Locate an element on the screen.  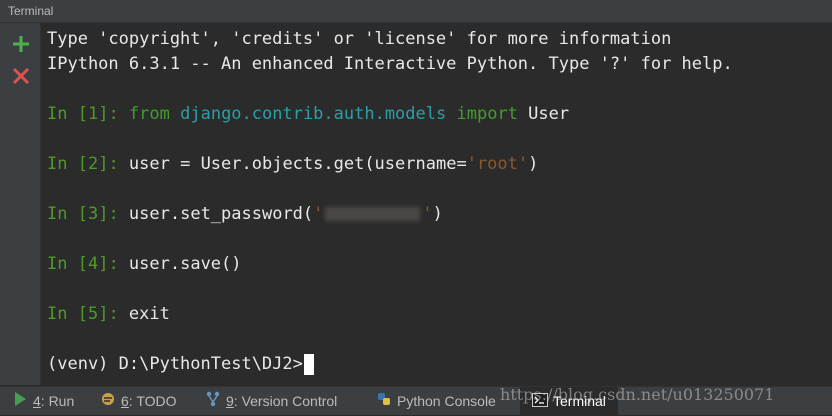
prompt: In [5]: is located at coordinates (88, 314).